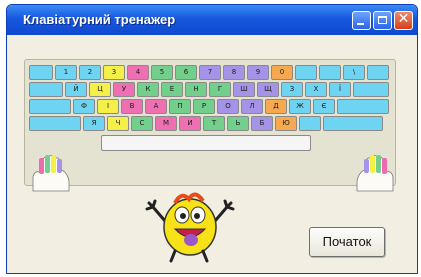 The image size is (421, 277). Describe the element at coordinates (108, 106) in the screenshot. I see `key-І: І` at that location.